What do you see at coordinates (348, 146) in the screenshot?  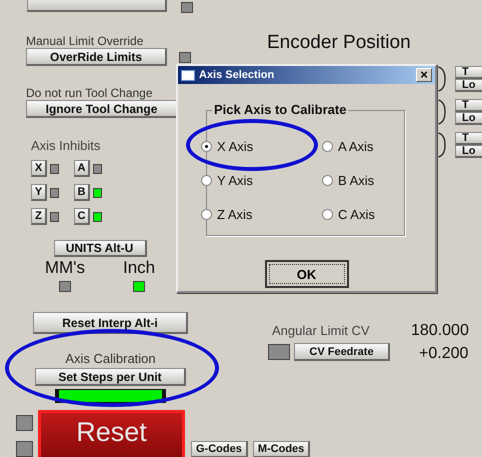 I see `axis-radio-option: A Axis` at bounding box center [348, 146].